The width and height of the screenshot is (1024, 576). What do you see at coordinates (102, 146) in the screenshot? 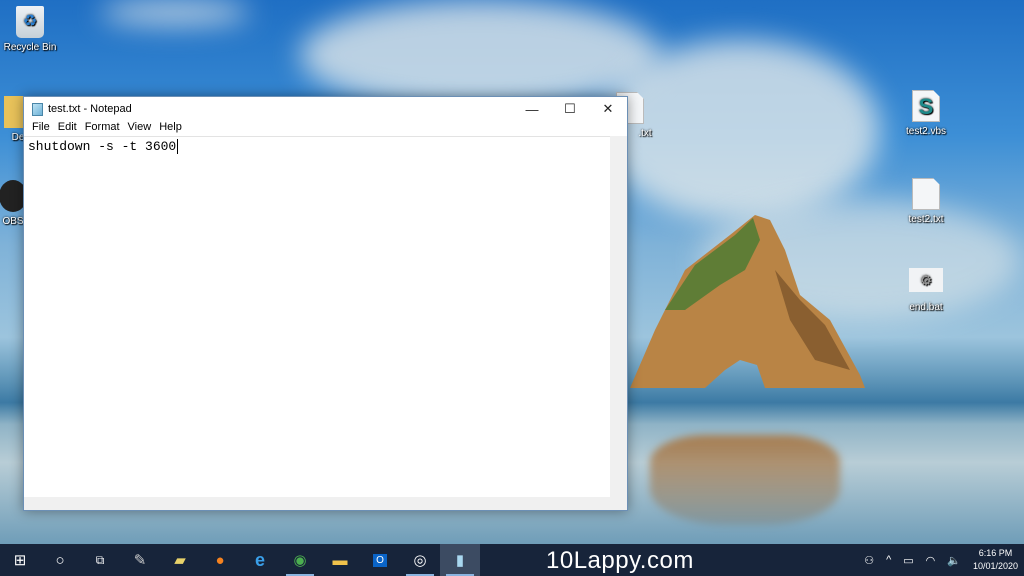
I see `editor-content: shutdown -s -t 3600` at bounding box center [102, 146].